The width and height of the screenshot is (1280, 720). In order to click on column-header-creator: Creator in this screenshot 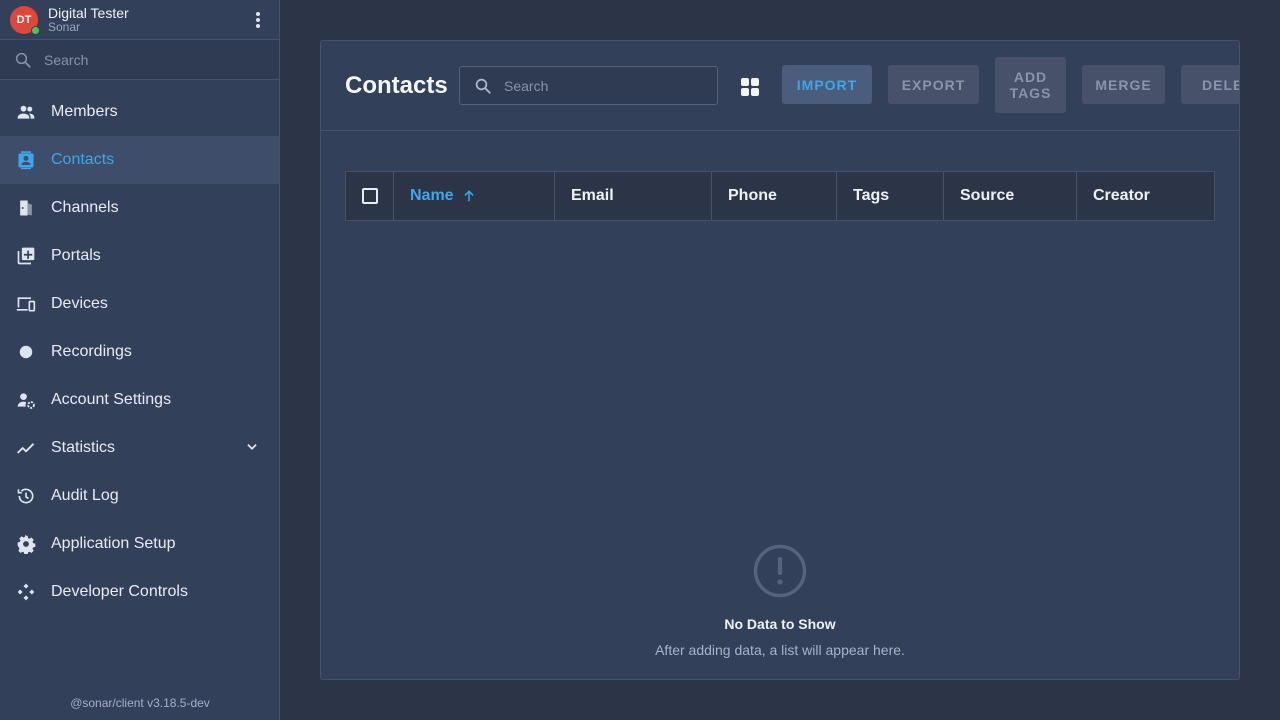, I will do `click(1145, 196)`.